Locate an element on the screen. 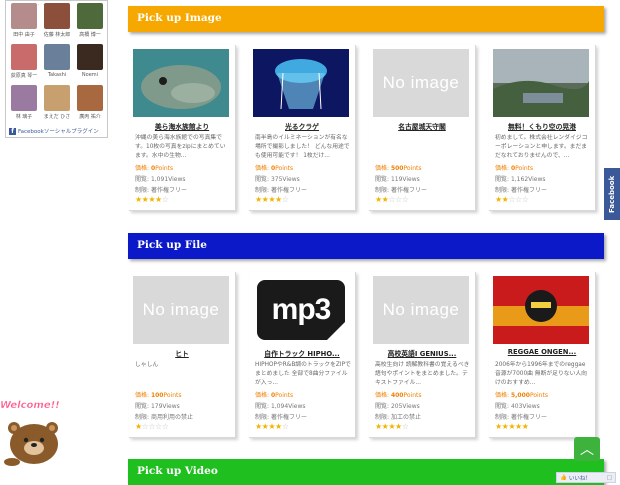 The image size is (620, 485). facebook-icon: f is located at coordinates (12, 131).